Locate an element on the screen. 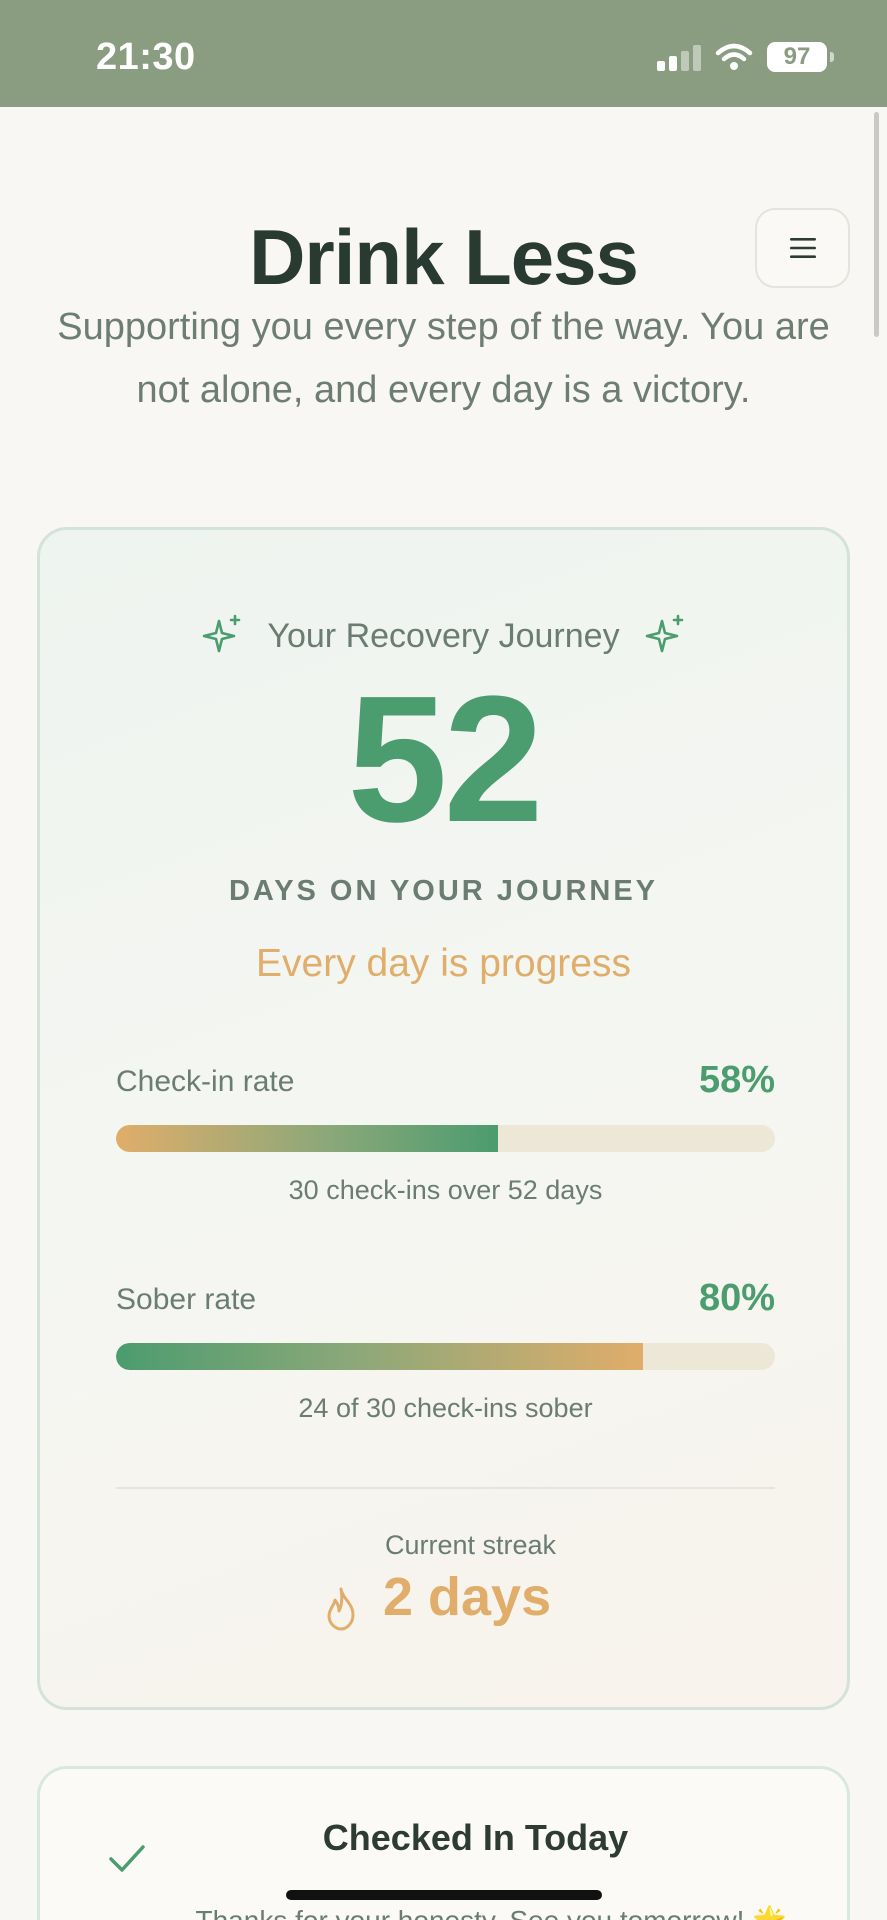  flame-icon is located at coordinates (341, 1609).